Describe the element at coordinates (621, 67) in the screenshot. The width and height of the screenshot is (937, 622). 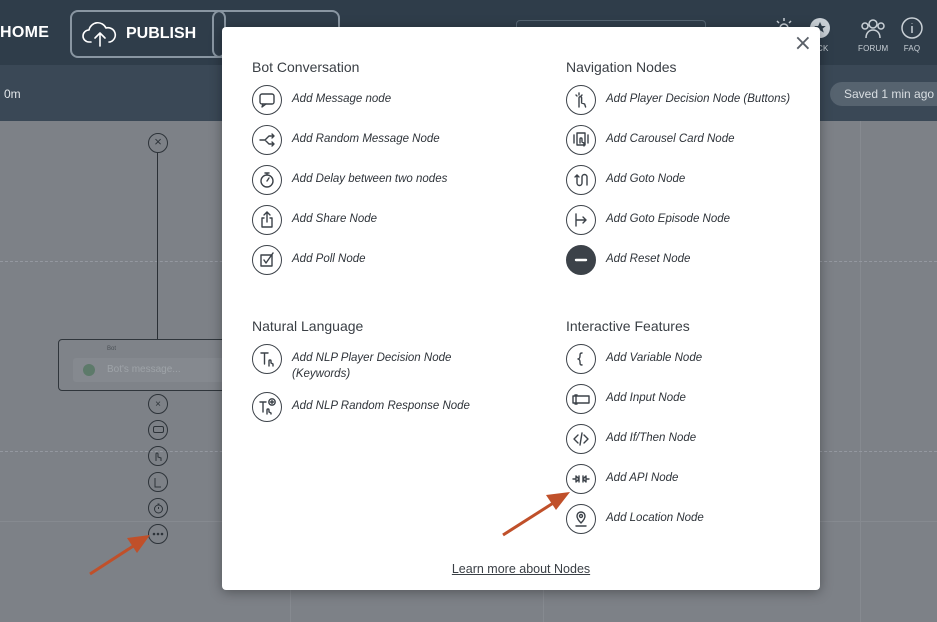
I see `section-title: Navigation Nodes` at that location.